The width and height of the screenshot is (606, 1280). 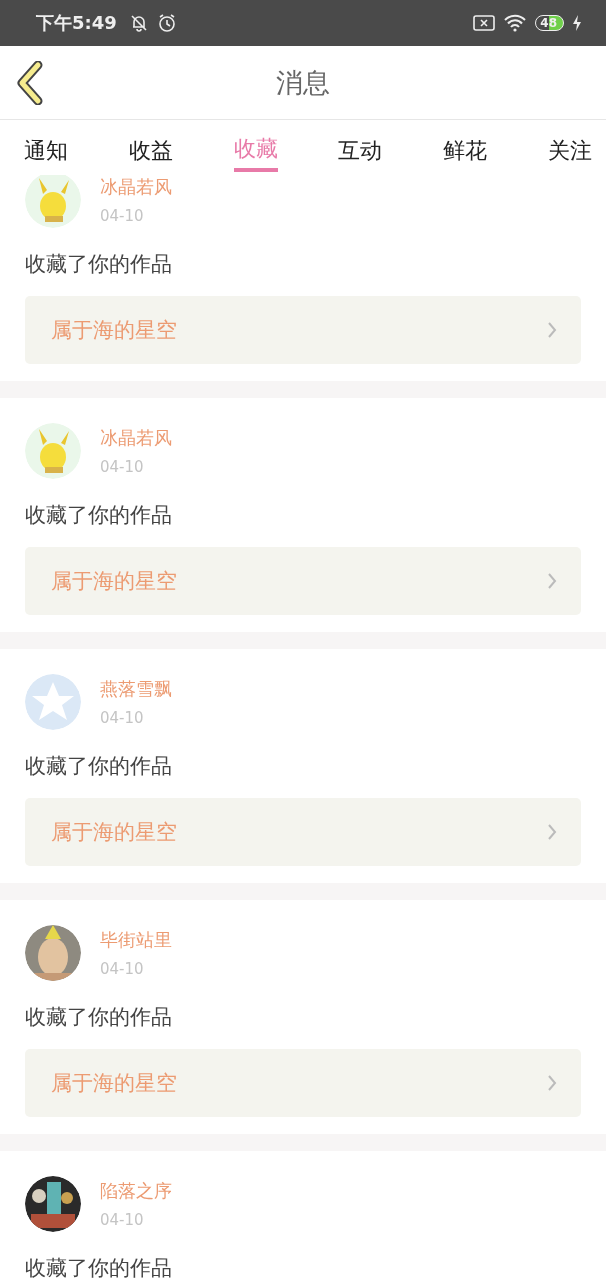 I want to click on charging-icon, so click(x=577, y=23).